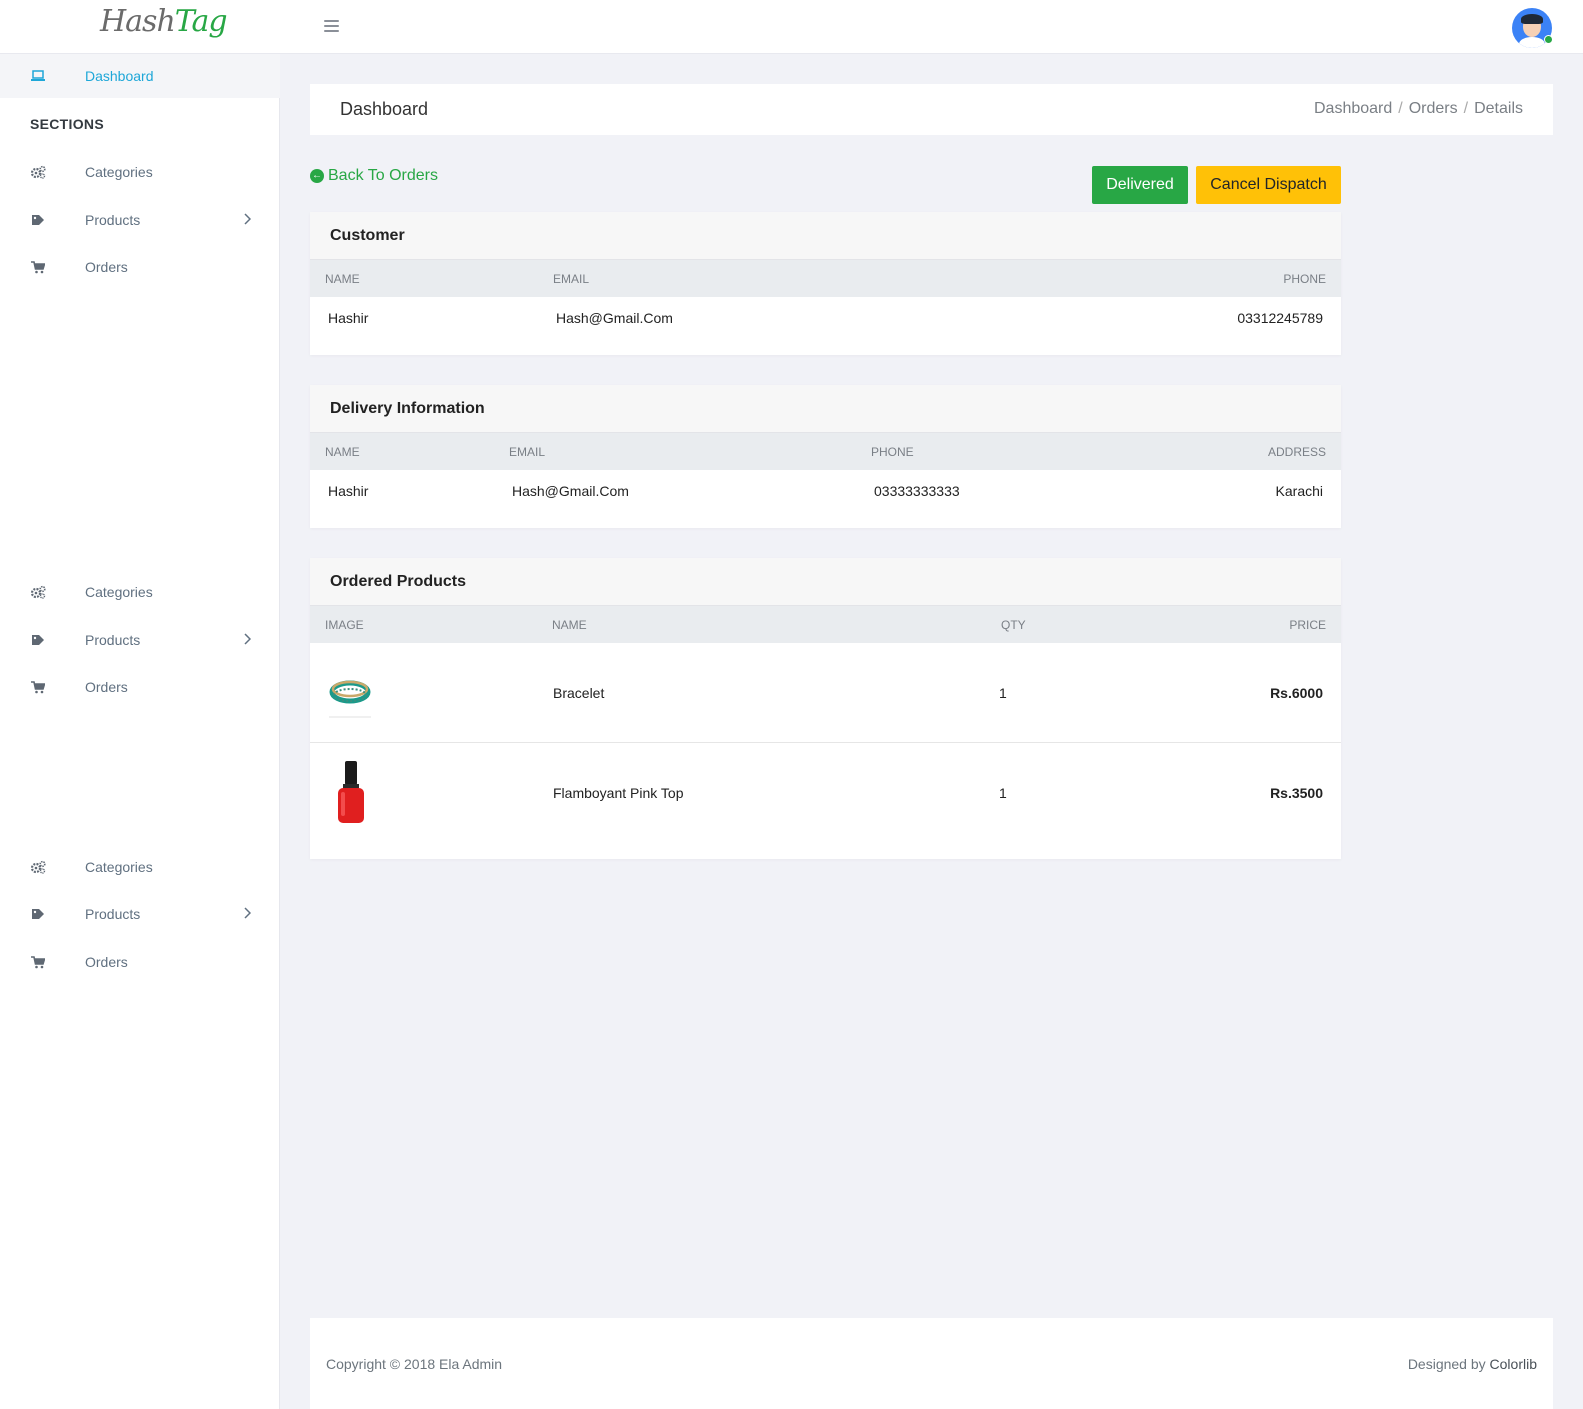  What do you see at coordinates (1299, 491) in the screenshot?
I see `delivery-address: Karachi` at bounding box center [1299, 491].